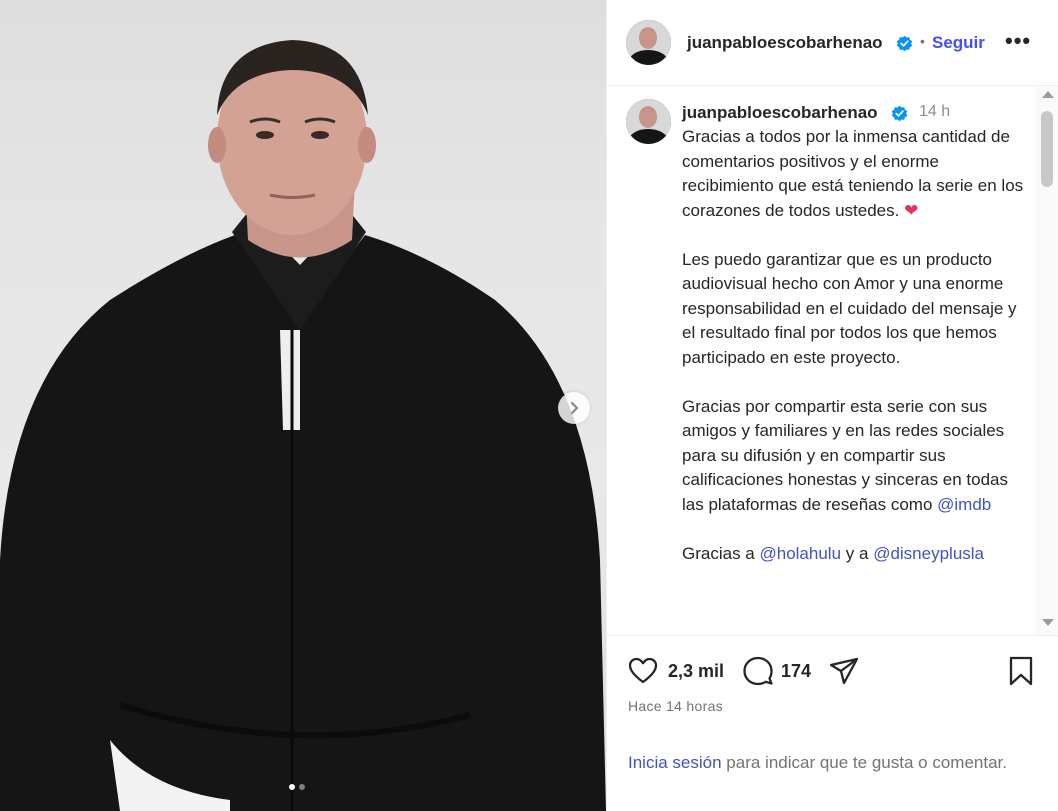 The height and width of the screenshot is (811, 1058). I want to click on caption-paragraph-4-mid: y a, so click(857, 553).